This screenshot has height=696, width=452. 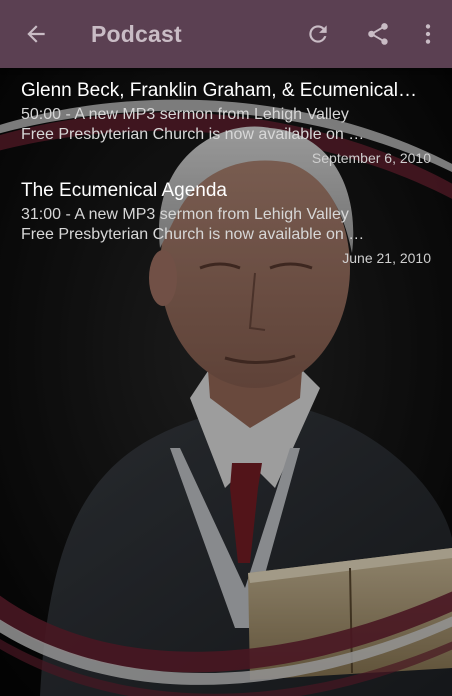 I want to click on app-toolbar: Podcast, so click(x=226, y=34).